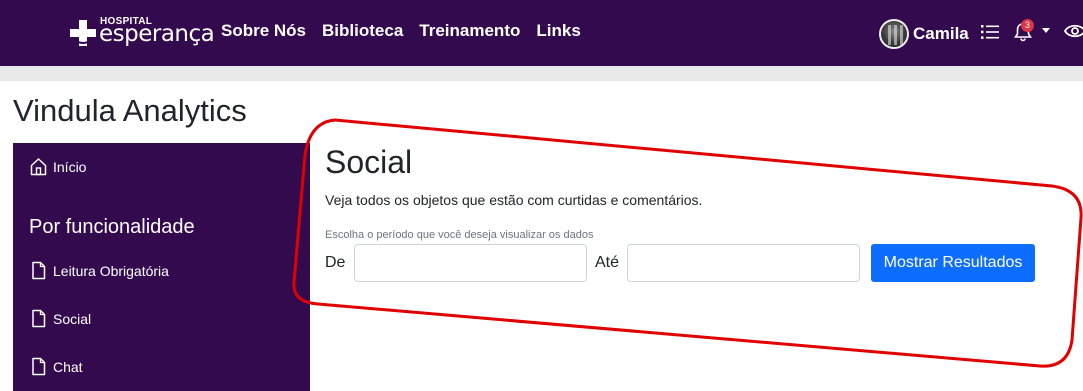 The height and width of the screenshot is (391, 1083). I want to click on hospital-logo: HOSPITAL esperança, so click(142, 31).